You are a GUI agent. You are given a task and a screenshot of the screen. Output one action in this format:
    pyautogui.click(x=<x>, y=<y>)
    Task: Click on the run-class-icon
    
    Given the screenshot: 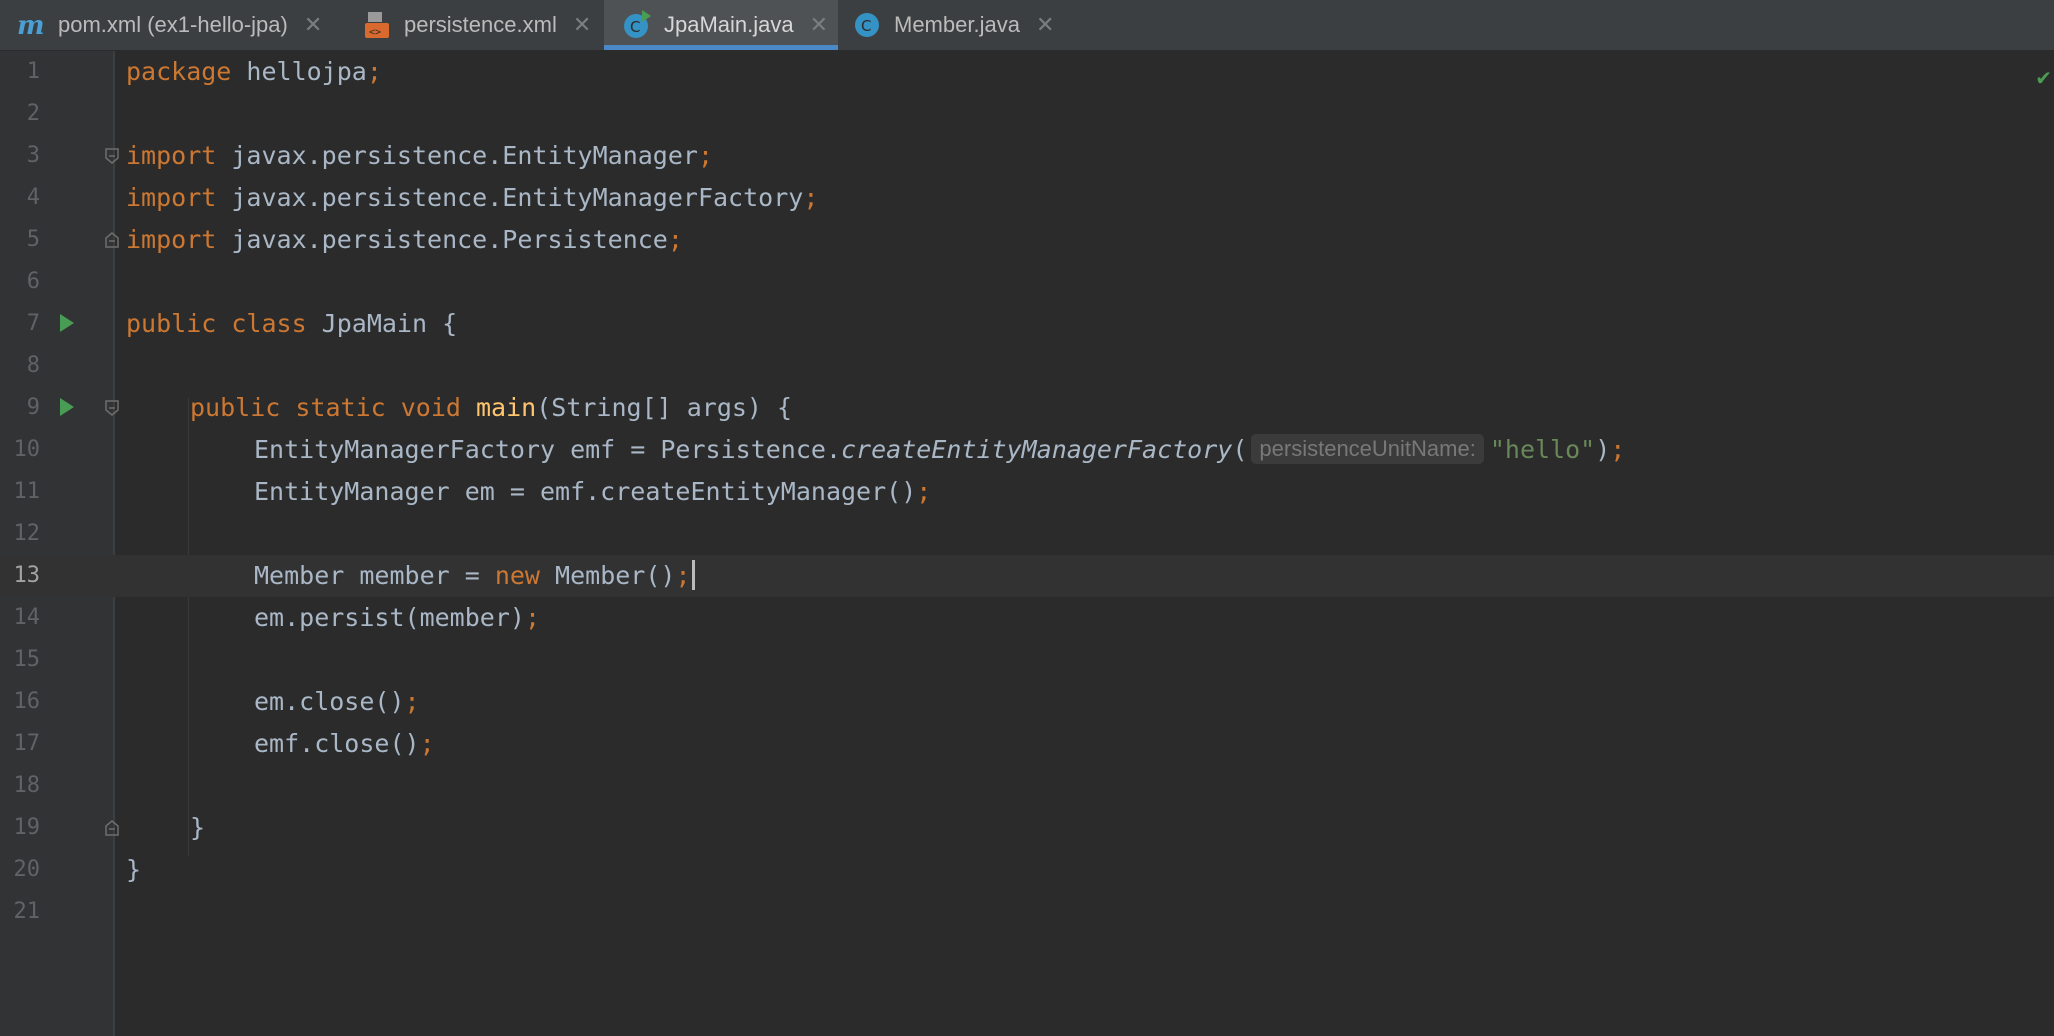 What is the action you would take?
    pyautogui.click(x=67, y=323)
    